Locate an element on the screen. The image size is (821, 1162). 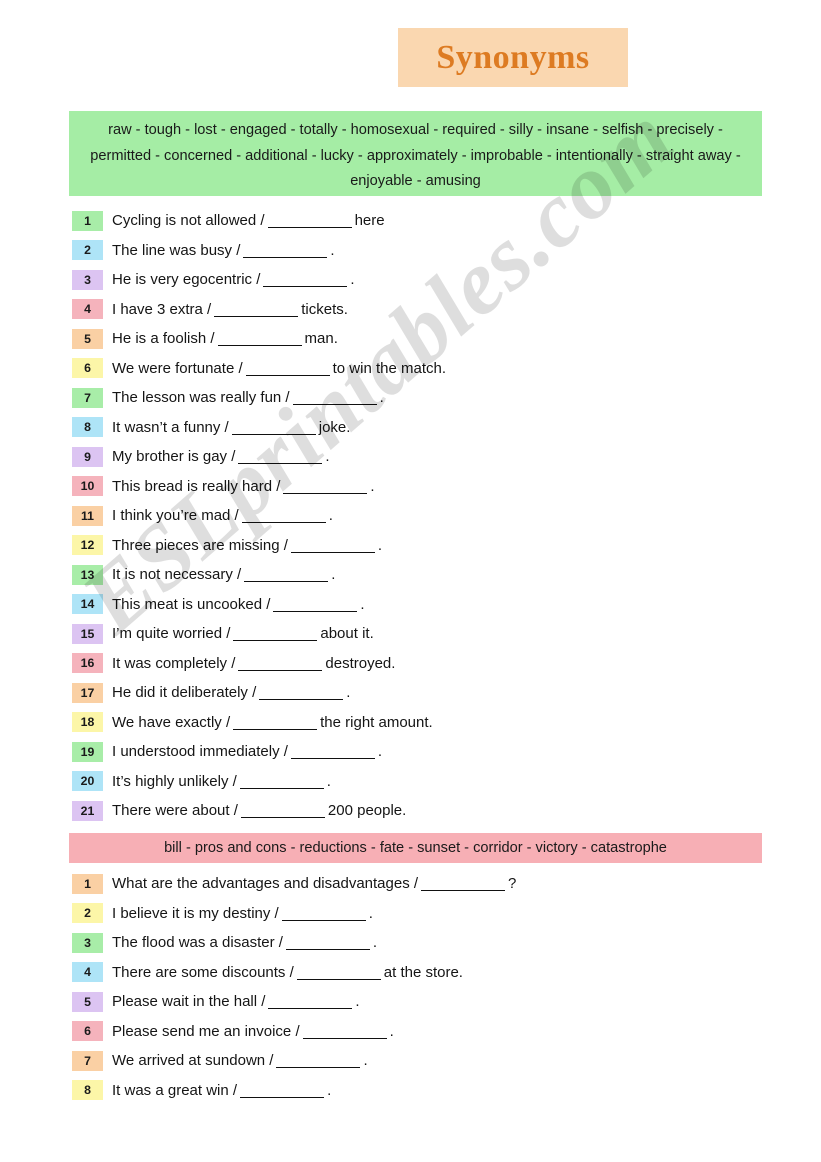
sentence-prompt: This bread is really hard / is located at coordinates (196, 486).